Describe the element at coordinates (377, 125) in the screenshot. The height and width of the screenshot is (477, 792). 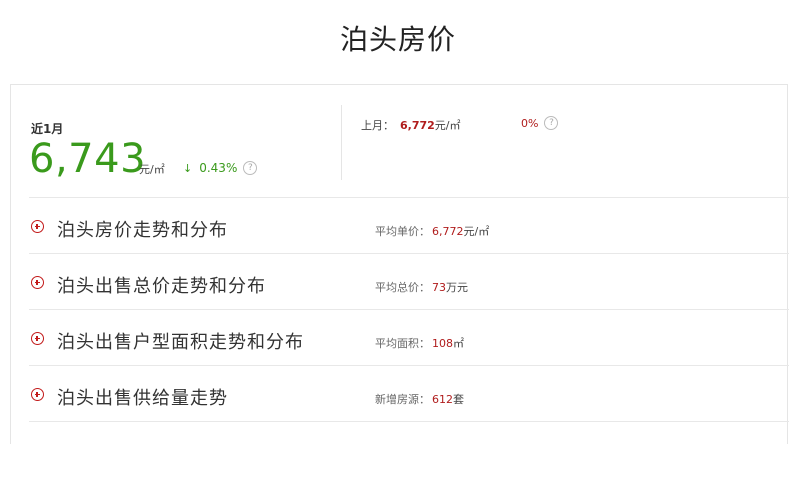
I see `last-month-label: 上月：` at that location.